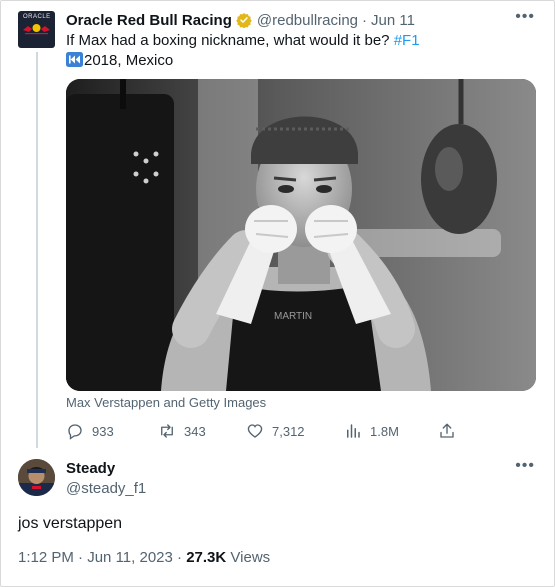 This screenshot has width=555, height=587. Describe the element at coordinates (37, 250) in the screenshot. I see `thread-line` at that location.